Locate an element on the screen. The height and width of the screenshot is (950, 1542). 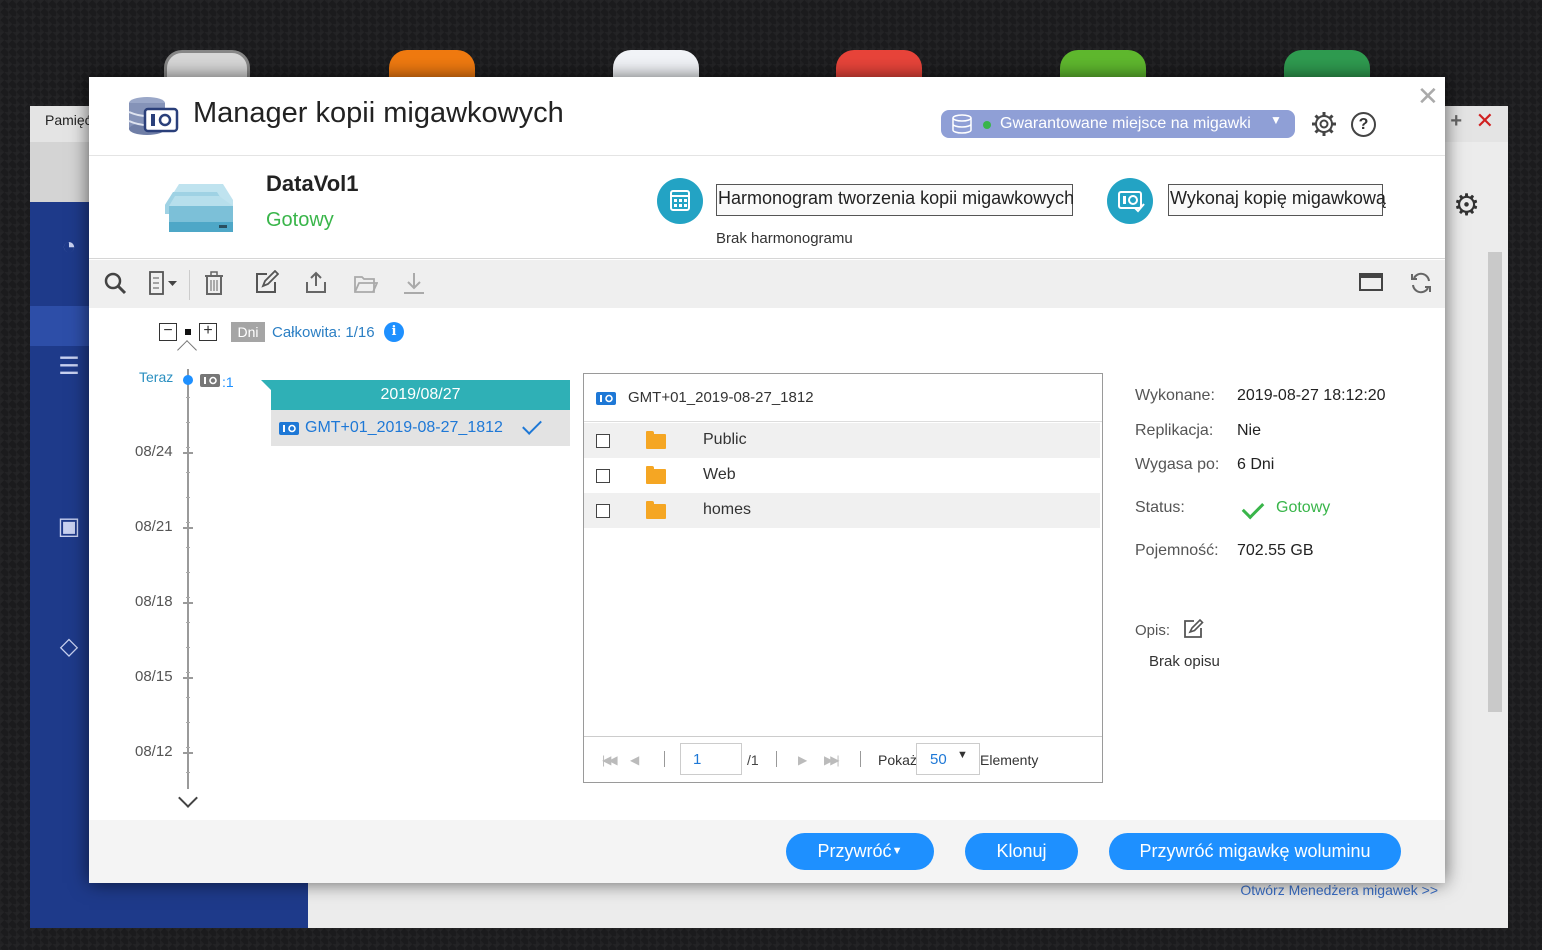
status-label: Status: is located at coordinates (1160, 507).